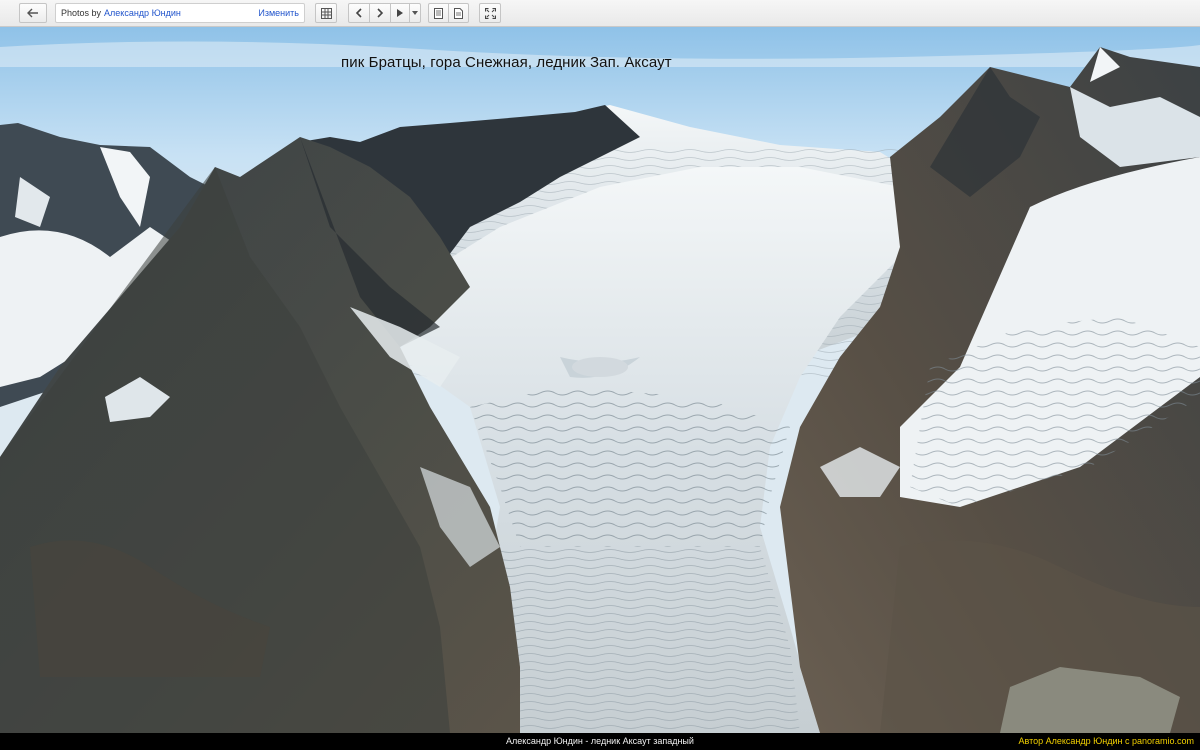  I want to click on grid-view-button, so click(326, 13).